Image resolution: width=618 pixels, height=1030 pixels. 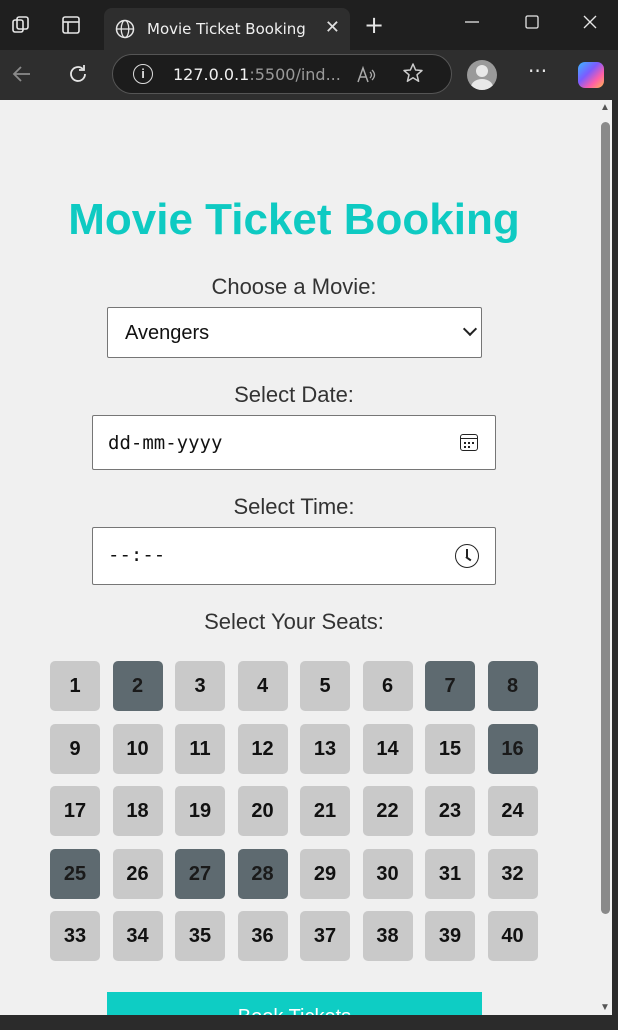 I want to click on seat-available: 24, so click(x=512, y=811).